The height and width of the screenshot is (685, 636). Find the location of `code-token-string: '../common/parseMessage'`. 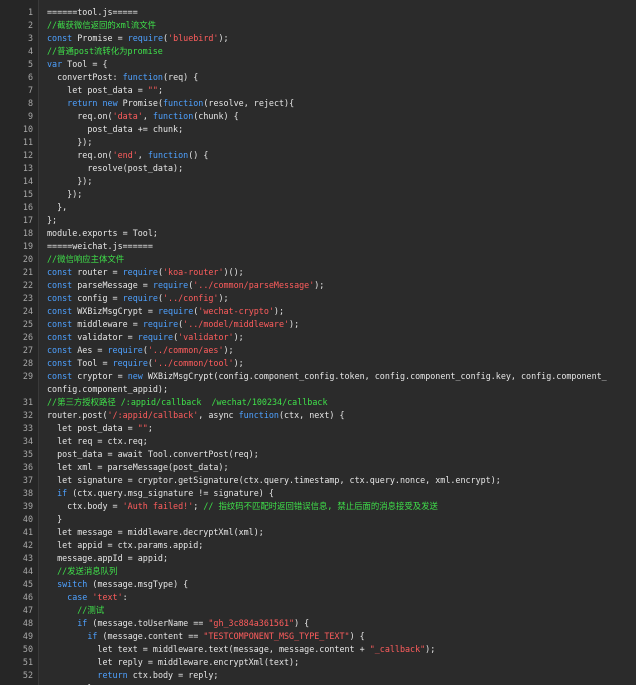

code-token-string: '../common/parseMessage' is located at coordinates (254, 285).